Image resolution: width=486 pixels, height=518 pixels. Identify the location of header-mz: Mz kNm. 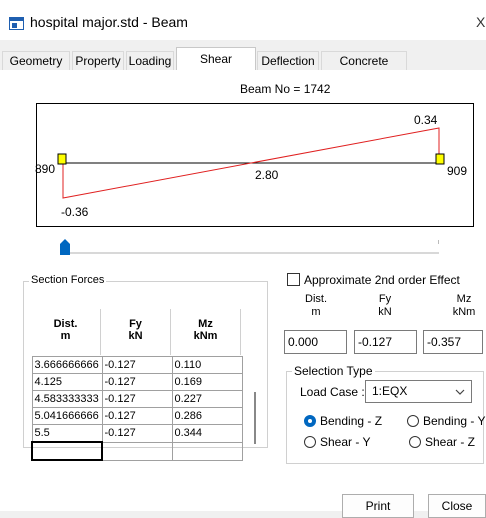
(206, 332).